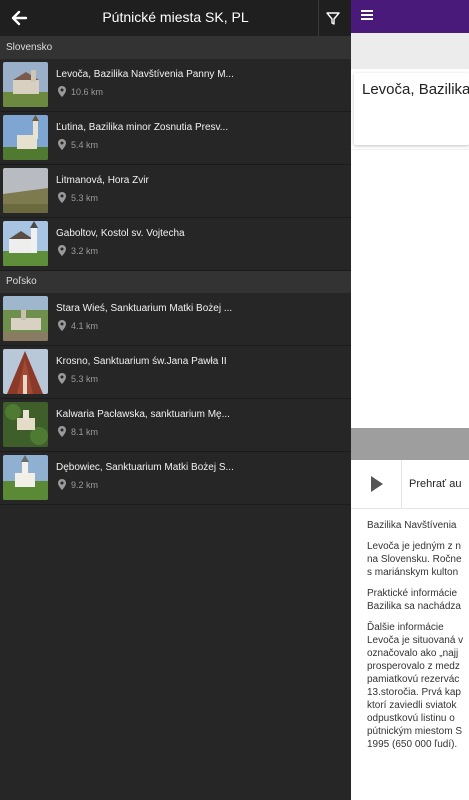  I want to click on header-band, so click(410, 51).